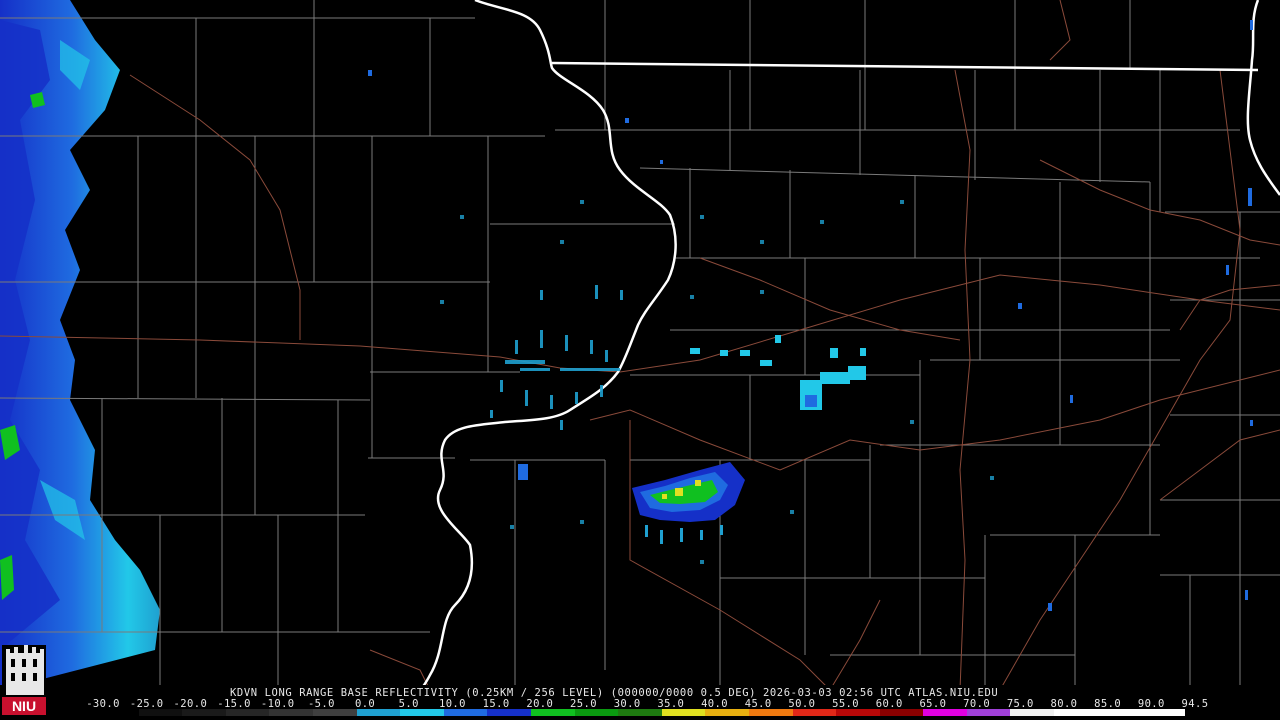  What do you see at coordinates (678, 382) in the screenshot?
I see `radar-echoes-center` at bounding box center [678, 382].